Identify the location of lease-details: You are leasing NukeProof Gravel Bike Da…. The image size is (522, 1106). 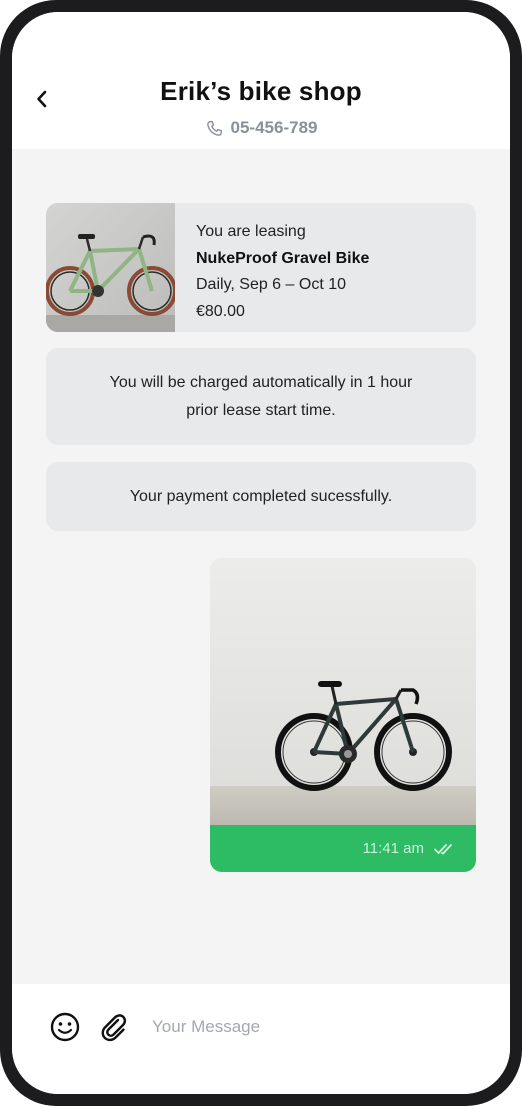
(282, 272).